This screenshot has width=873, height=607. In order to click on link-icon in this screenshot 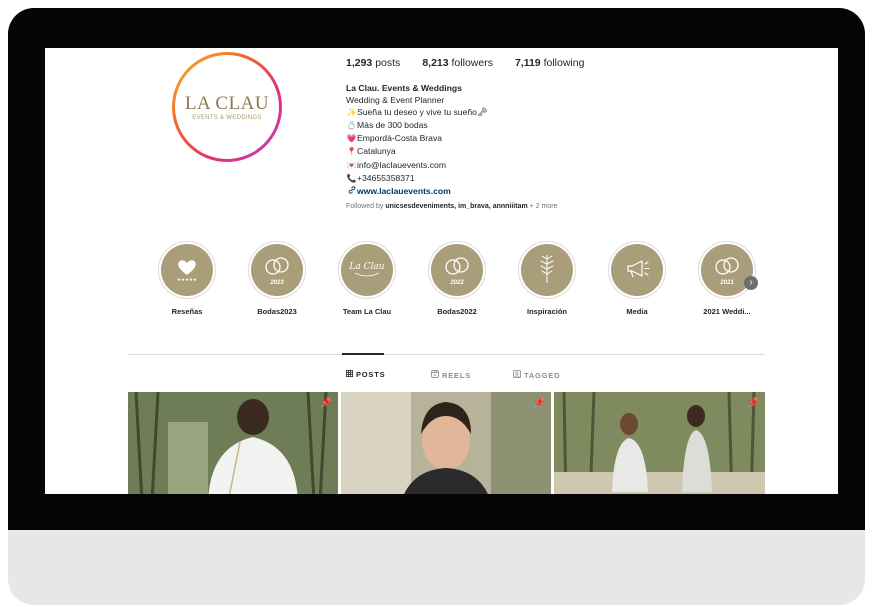, I will do `click(351, 192)`.